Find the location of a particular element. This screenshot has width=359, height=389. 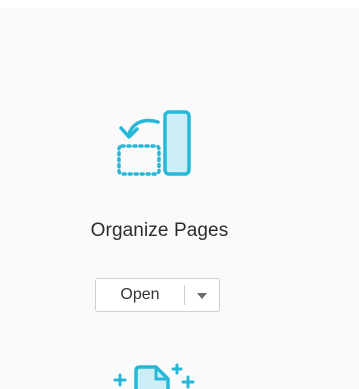

enhance-scans-icon is located at coordinates (157, 372).